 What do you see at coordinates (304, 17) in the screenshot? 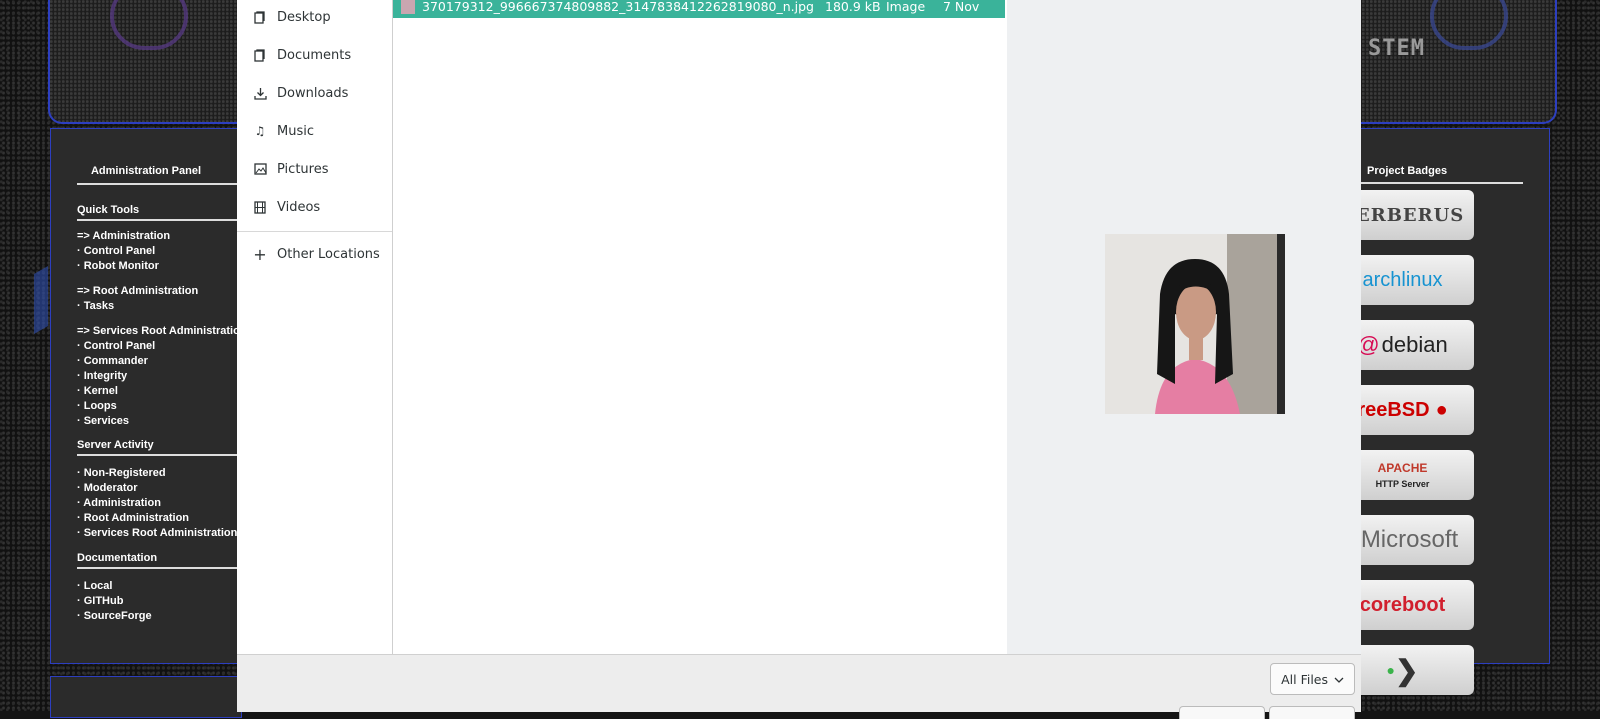
I see `place-label: Desktop` at bounding box center [304, 17].